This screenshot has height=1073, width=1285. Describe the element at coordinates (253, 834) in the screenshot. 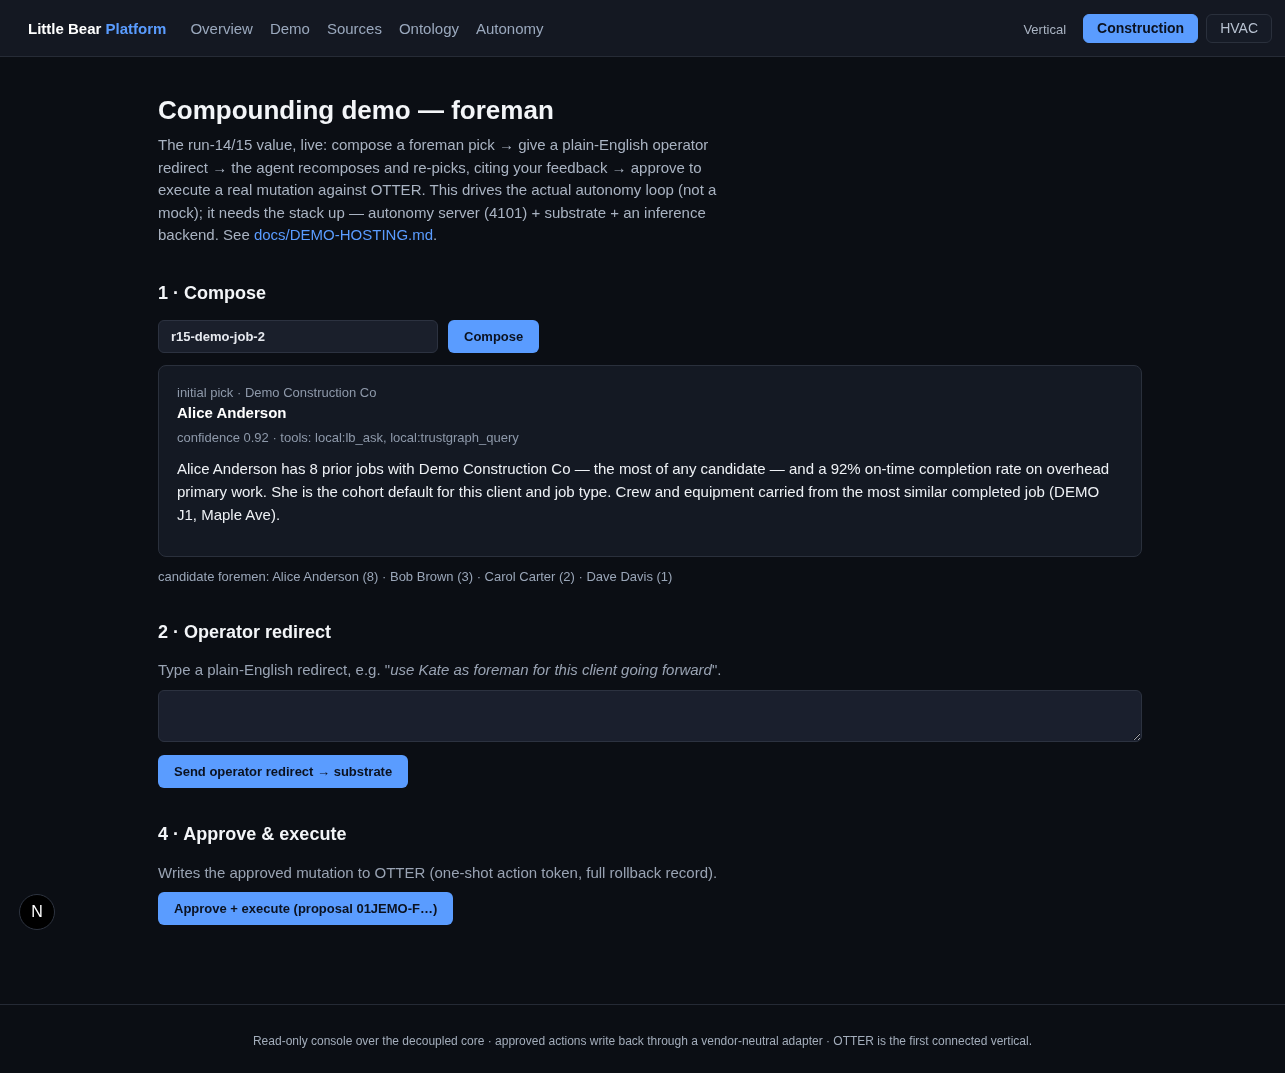

I see `section-heading: 4 · Approve & execute` at that location.